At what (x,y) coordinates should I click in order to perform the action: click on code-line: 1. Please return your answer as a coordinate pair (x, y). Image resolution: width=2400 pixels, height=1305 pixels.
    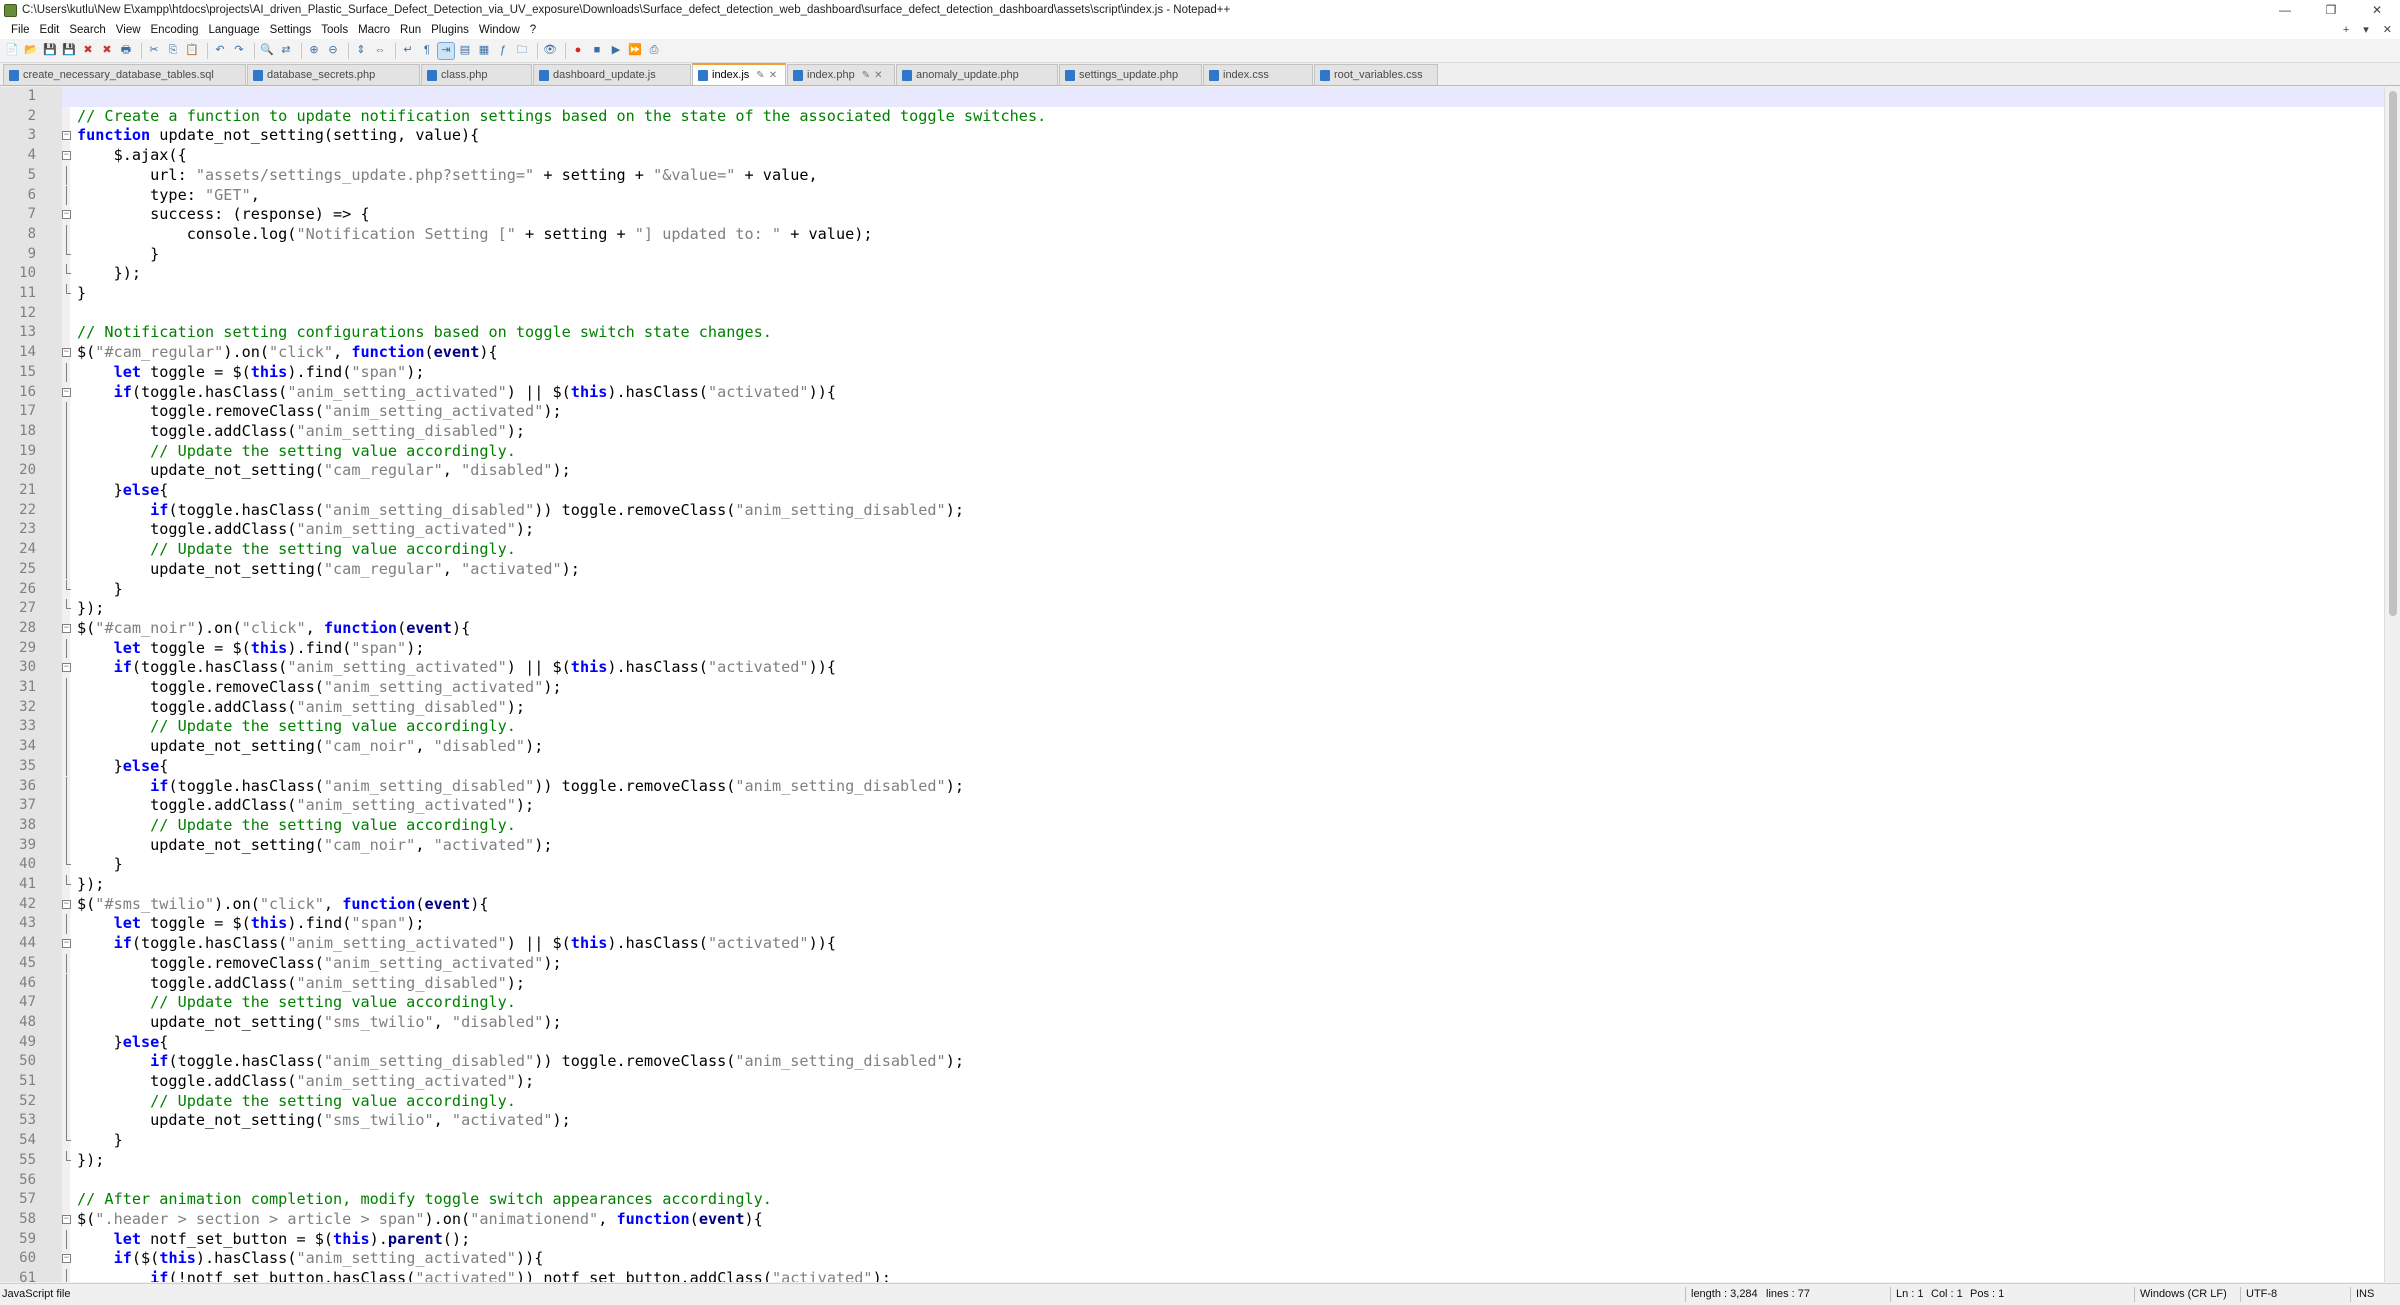
    Looking at the image, I should click on (1206, 97).